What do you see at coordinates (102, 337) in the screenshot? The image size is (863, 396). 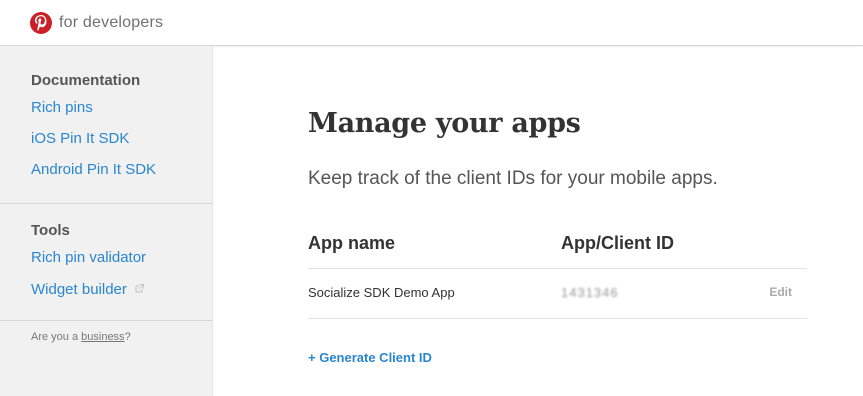 I see `business-link: business` at bounding box center [102, 337].